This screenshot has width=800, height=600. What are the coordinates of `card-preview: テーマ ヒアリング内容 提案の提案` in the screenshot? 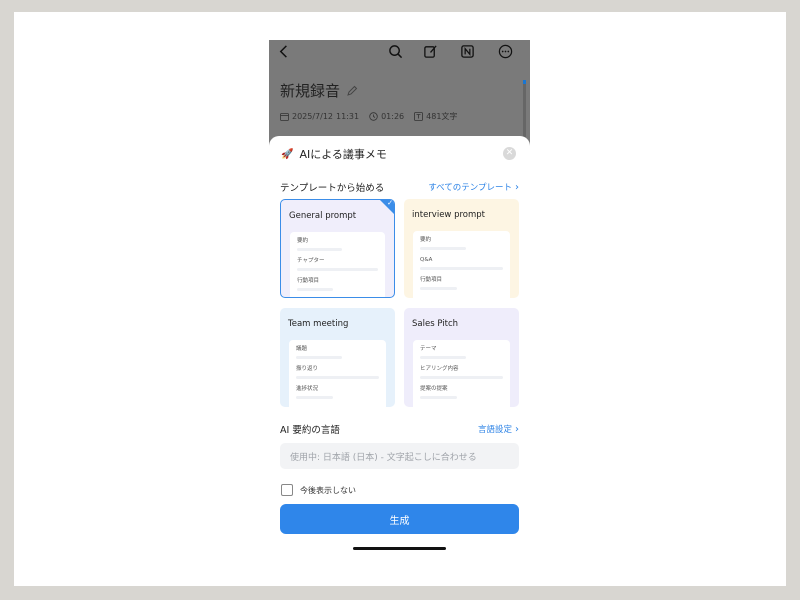 It's located at (461, 373).